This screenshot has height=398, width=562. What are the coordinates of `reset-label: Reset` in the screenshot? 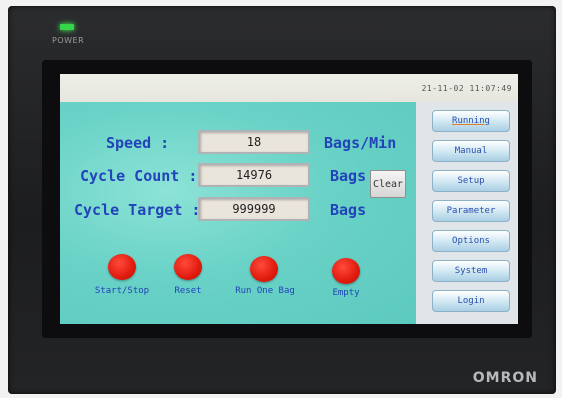 It's located at (188, 291).